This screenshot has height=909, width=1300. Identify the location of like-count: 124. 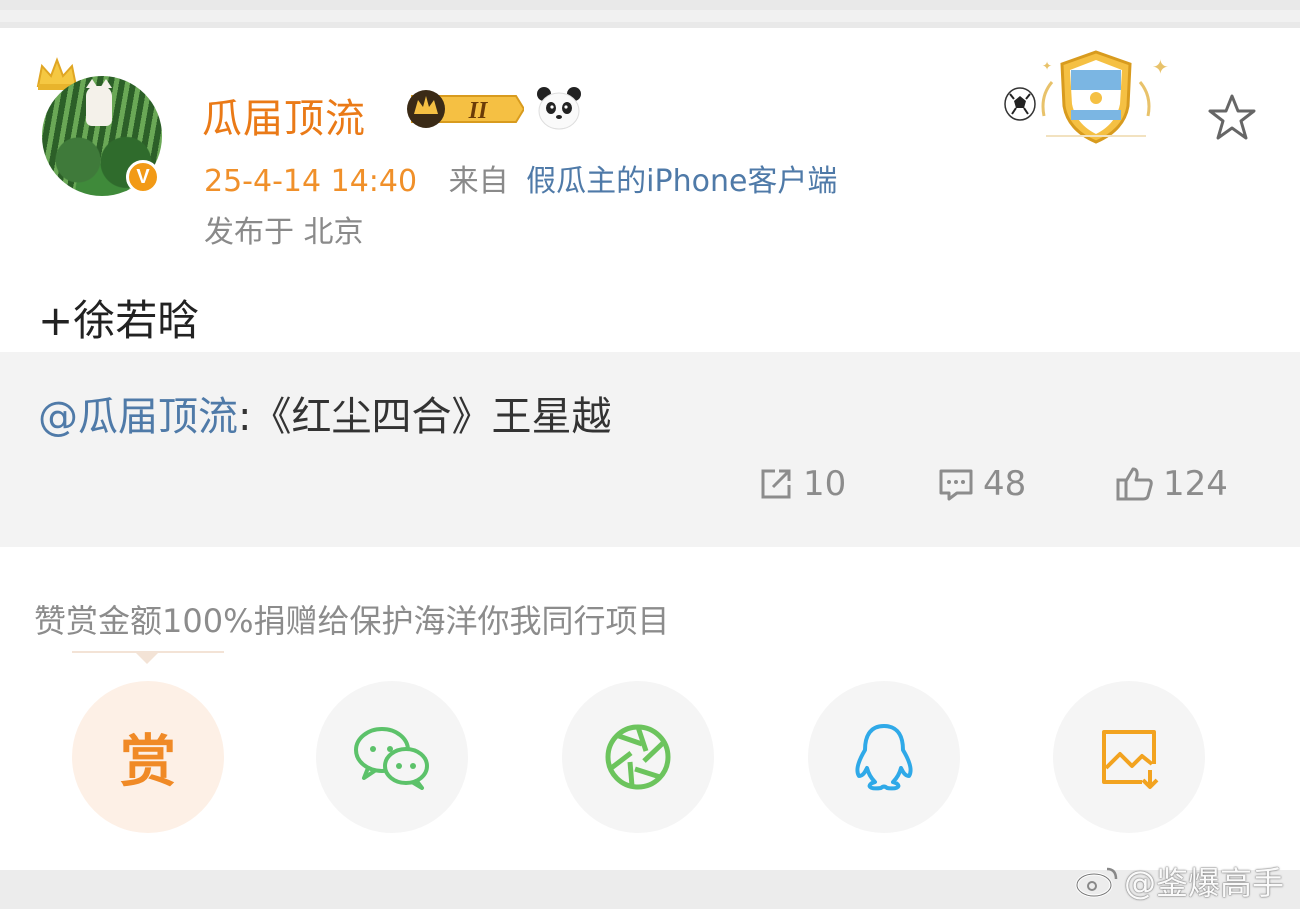
(1195, 484).